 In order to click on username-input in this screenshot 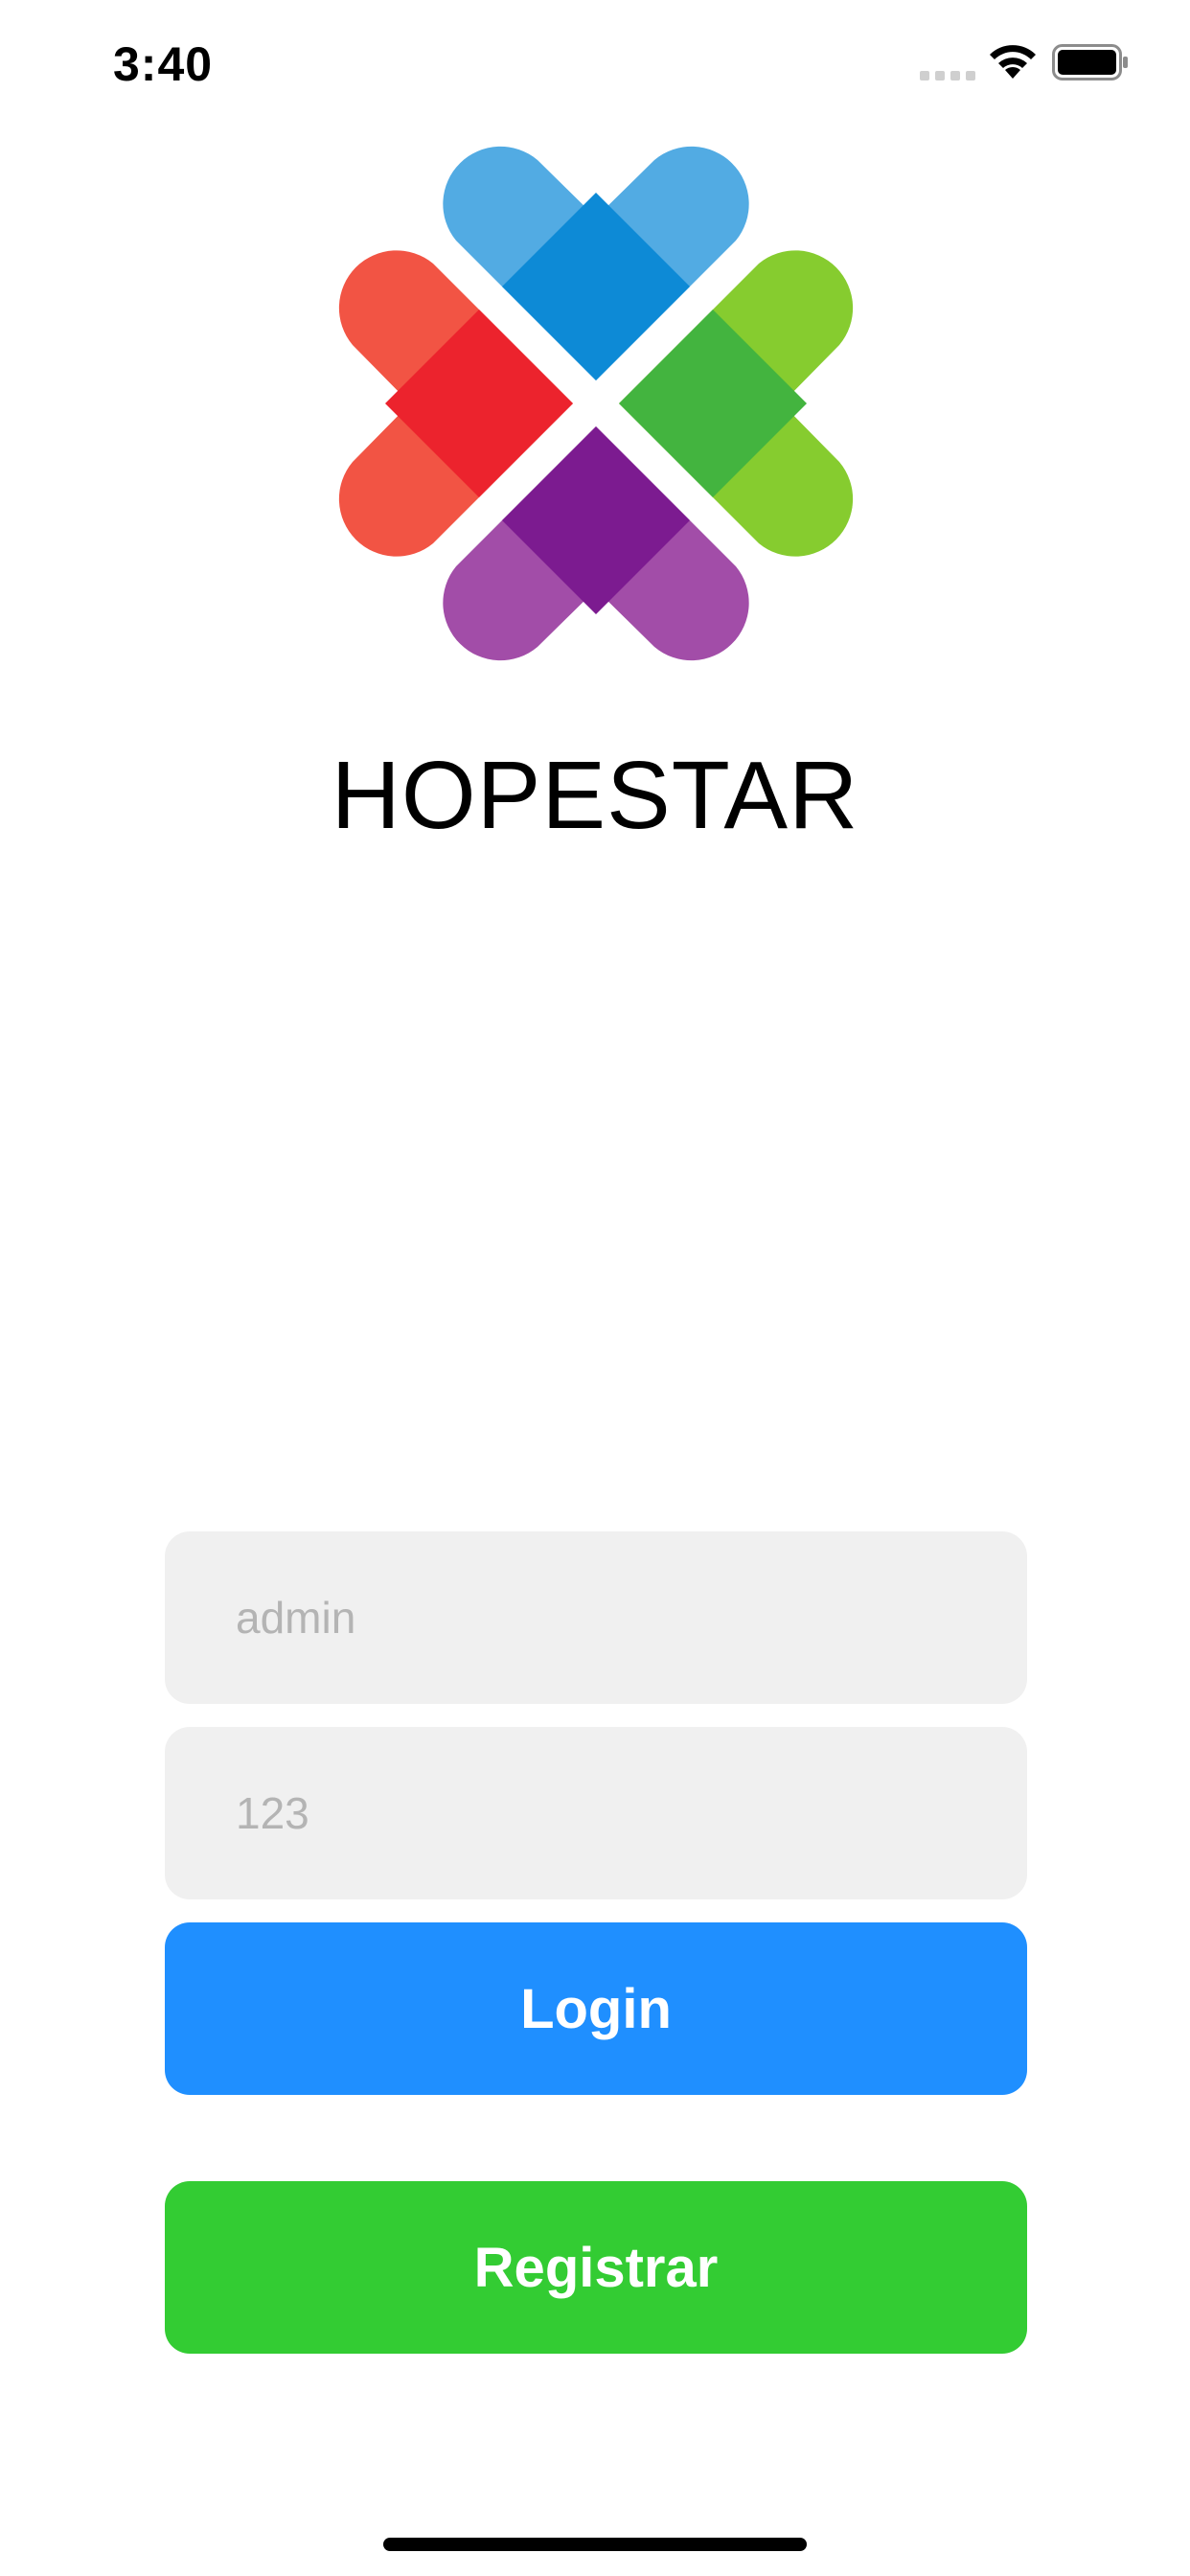, I will do `click(631, 1617)`.